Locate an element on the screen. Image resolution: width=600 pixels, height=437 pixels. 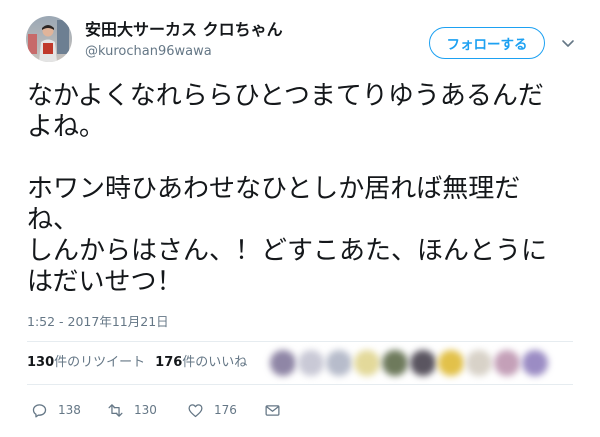
reply-button: 138 is located at coordinates (56, 410).